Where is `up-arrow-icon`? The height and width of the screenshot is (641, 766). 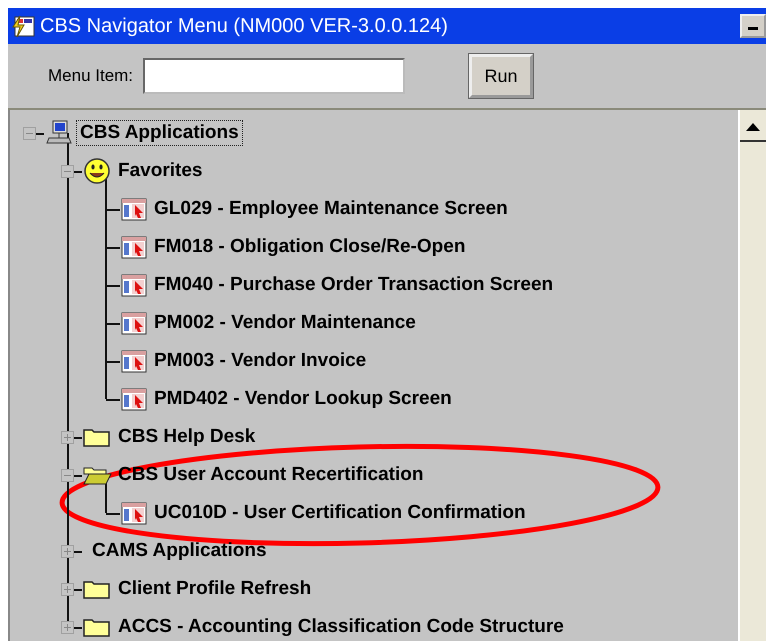
up-arrow-icon is located at coordinates (753, 127).